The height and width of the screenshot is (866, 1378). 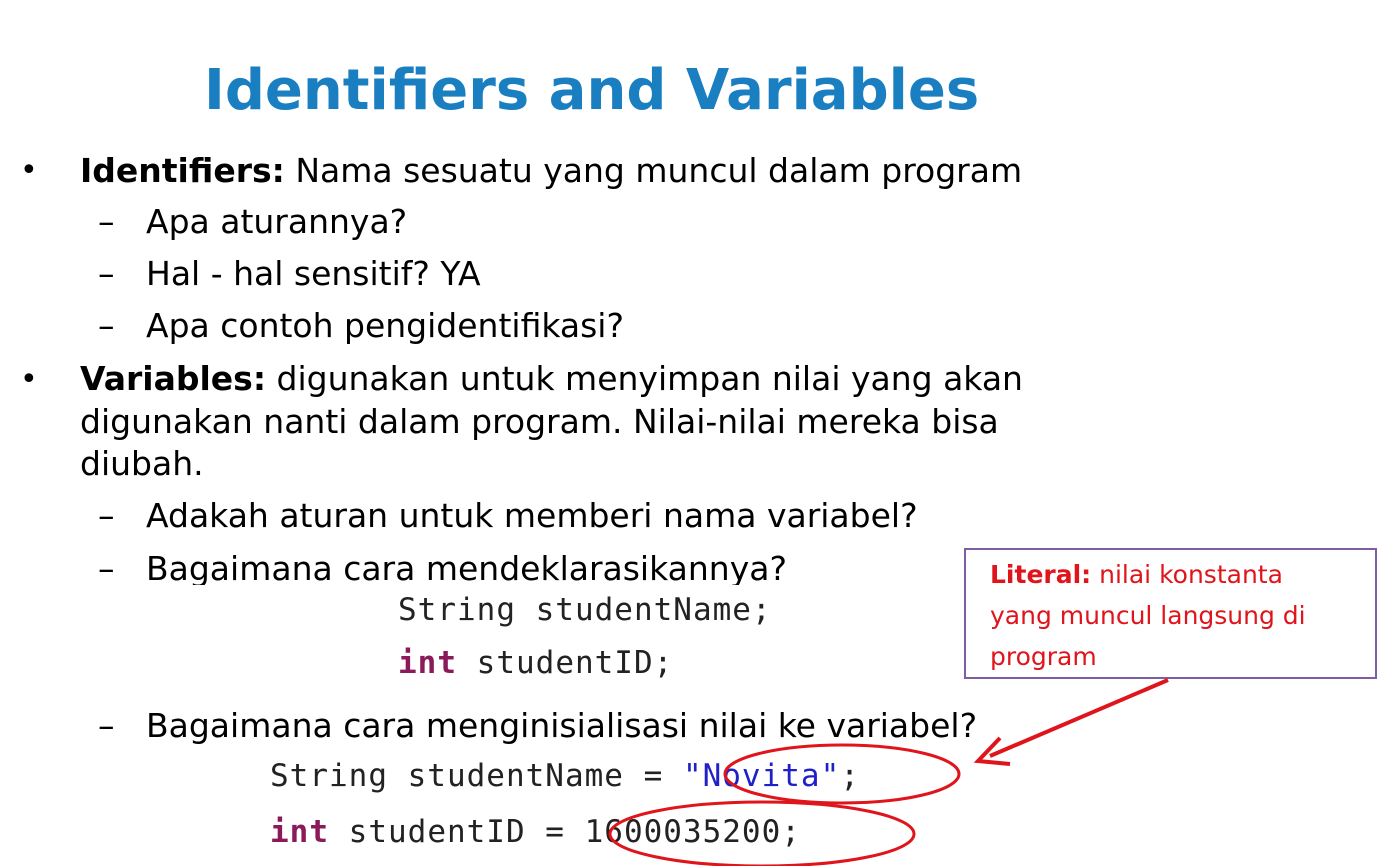 I want to click on number-highlight-ellipse, so click(x=762, y=833).